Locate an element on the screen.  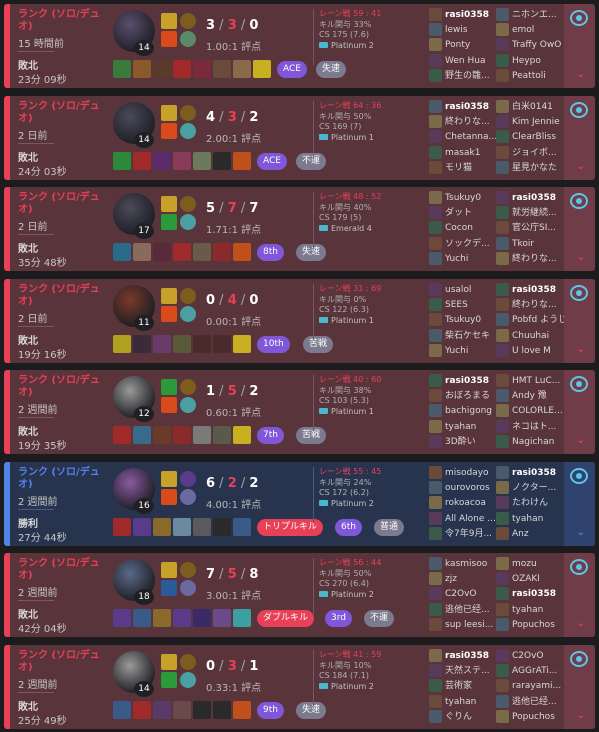
player-entry: OZAKI is located at coordinates (531, 579).